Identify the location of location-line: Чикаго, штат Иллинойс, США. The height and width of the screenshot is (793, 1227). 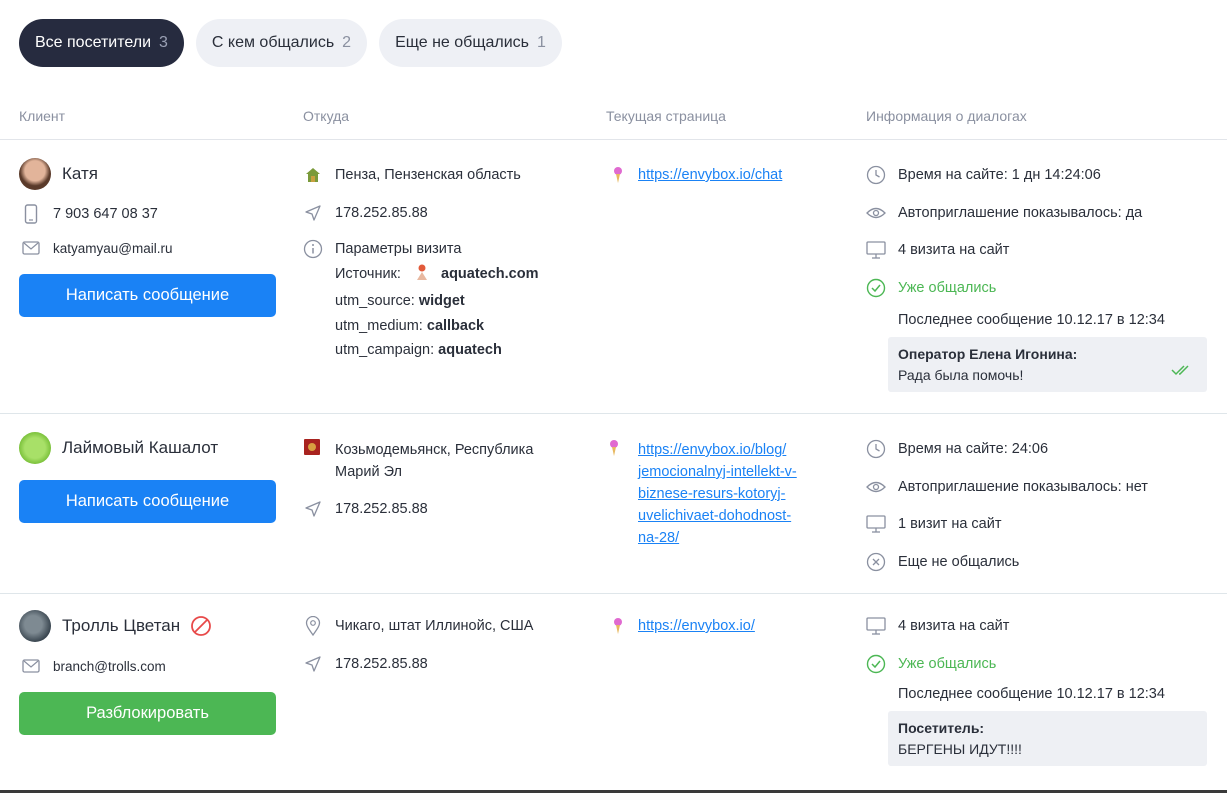
(418, 626).